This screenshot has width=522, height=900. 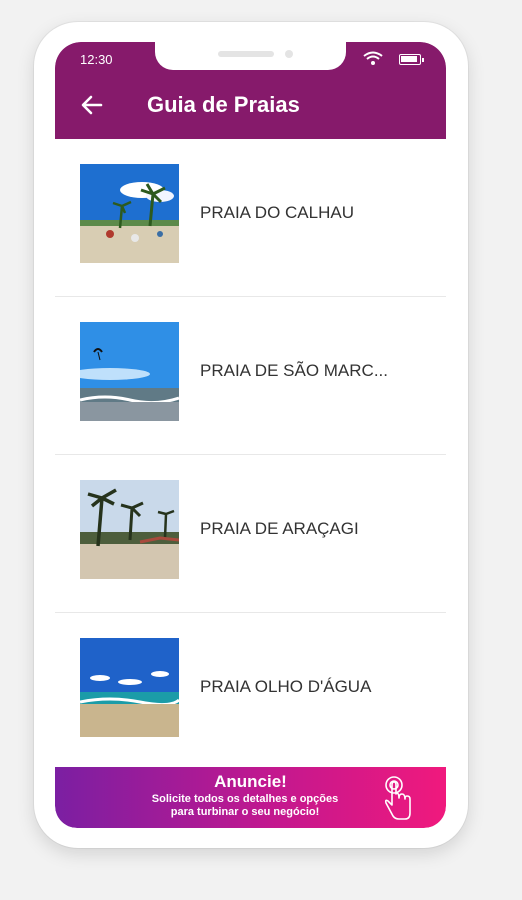 What do you see at coordinates (279, 528) in the screenshot?
I see `beach-name: PRAIA DE ARAÇAGI` at bounding box center [279, 528].